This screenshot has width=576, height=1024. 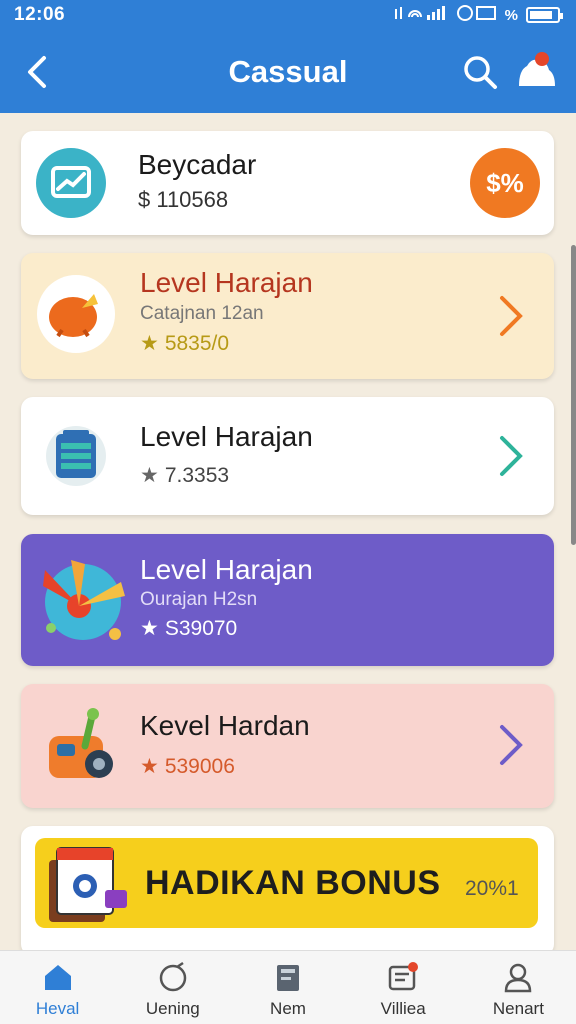 I want to click on scrollbar, so click(x=573, y=395).